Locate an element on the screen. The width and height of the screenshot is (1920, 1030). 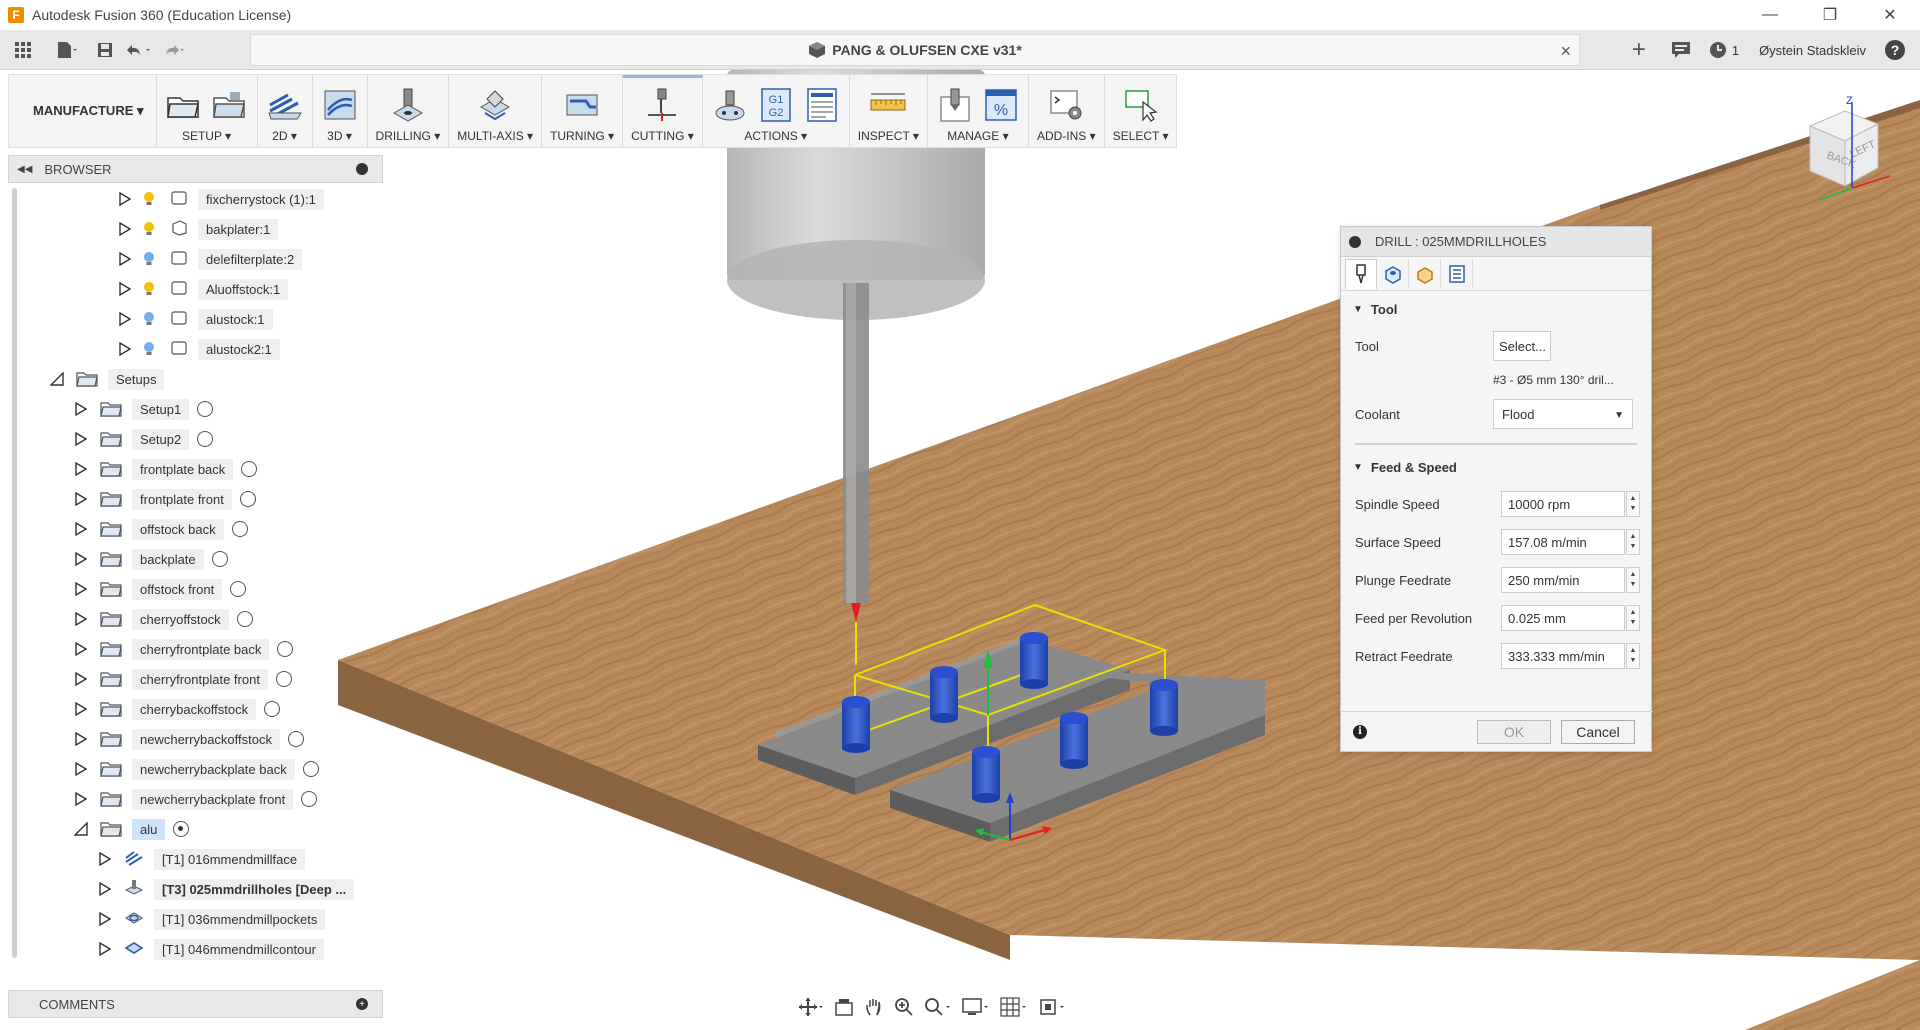
viewports-icon is located at coordinates (1052, 1009).